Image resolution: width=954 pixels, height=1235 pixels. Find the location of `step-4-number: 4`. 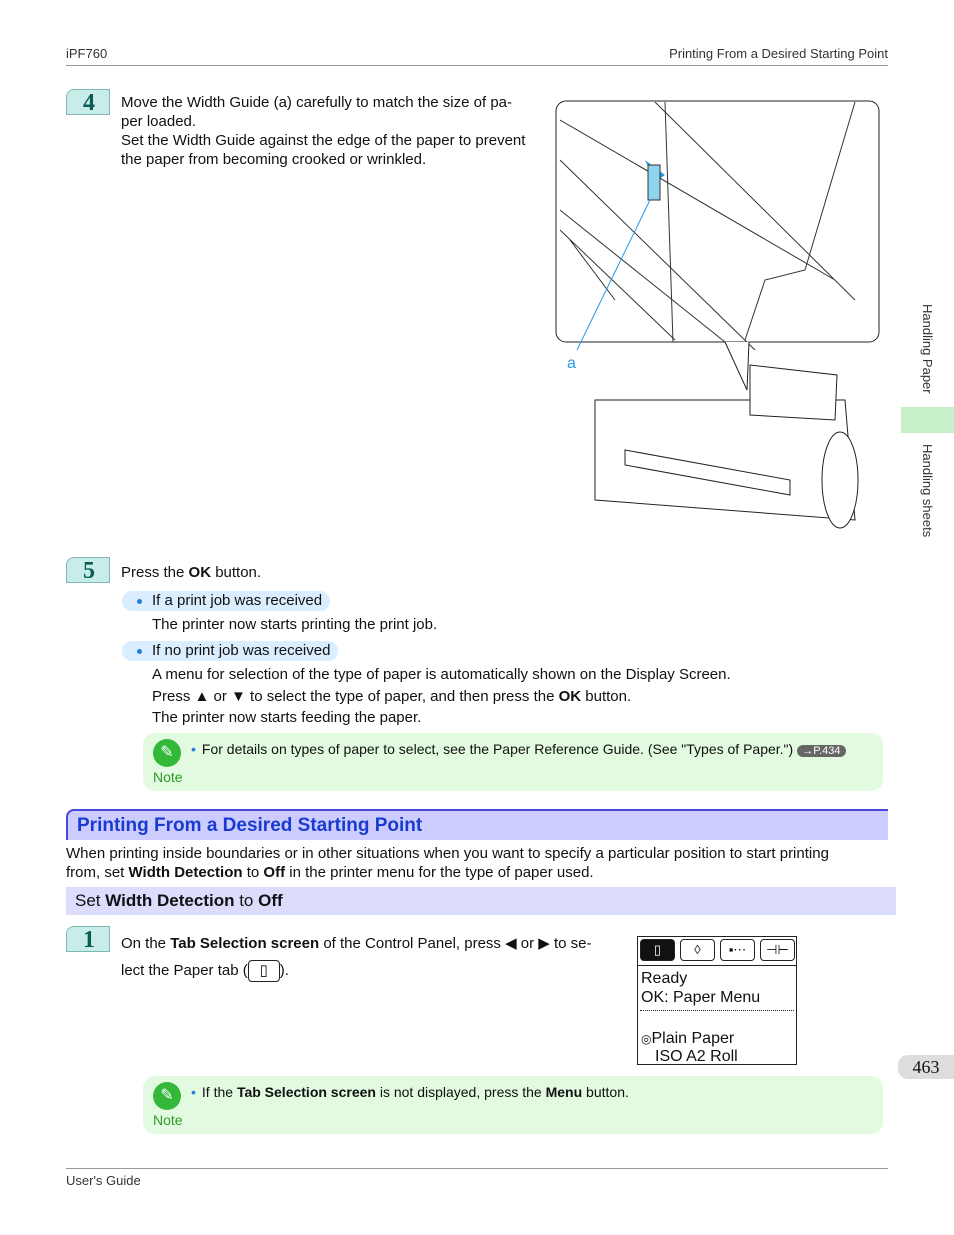

step-4-number: 4 is located at coordinates (88, 102).